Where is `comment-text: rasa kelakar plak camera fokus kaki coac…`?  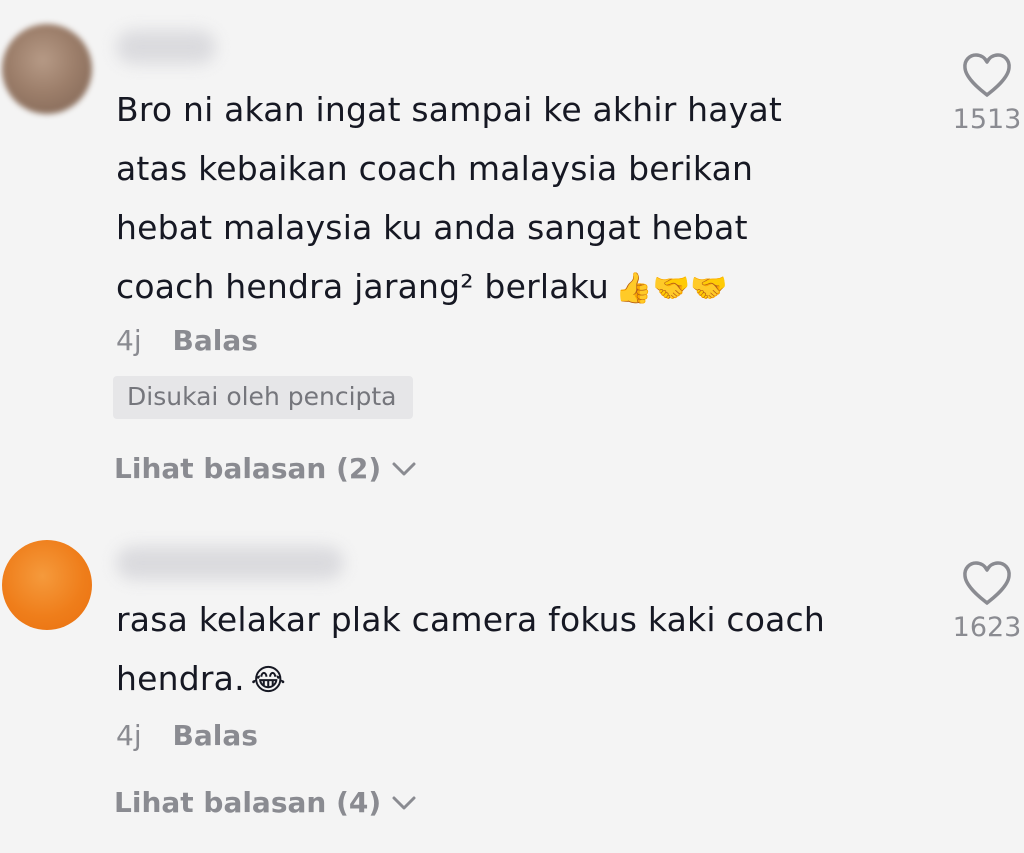 comment-text: rasa kelakar plak camera fokus kaki coac… is located at coordinates (516, 650).